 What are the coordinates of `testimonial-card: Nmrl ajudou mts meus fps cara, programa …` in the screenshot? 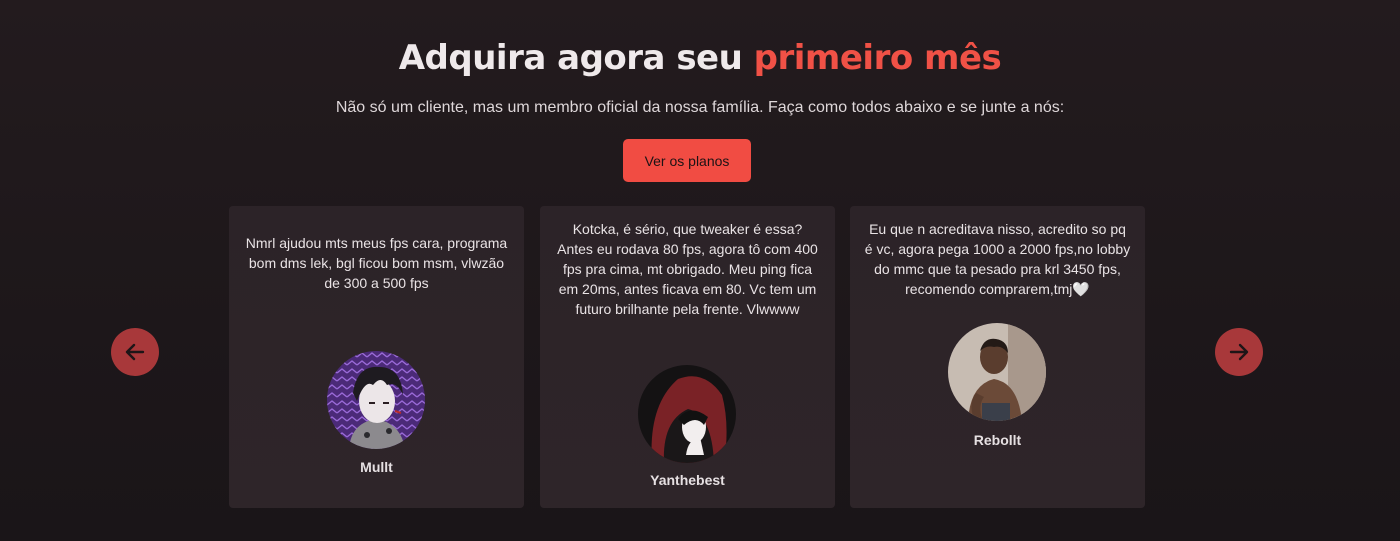 It's located at (376, 357).